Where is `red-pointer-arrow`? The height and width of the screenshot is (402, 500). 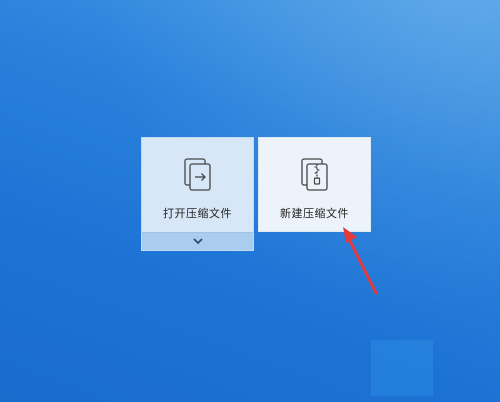 red-pointer-arrow is located at coordinates (360, 261).